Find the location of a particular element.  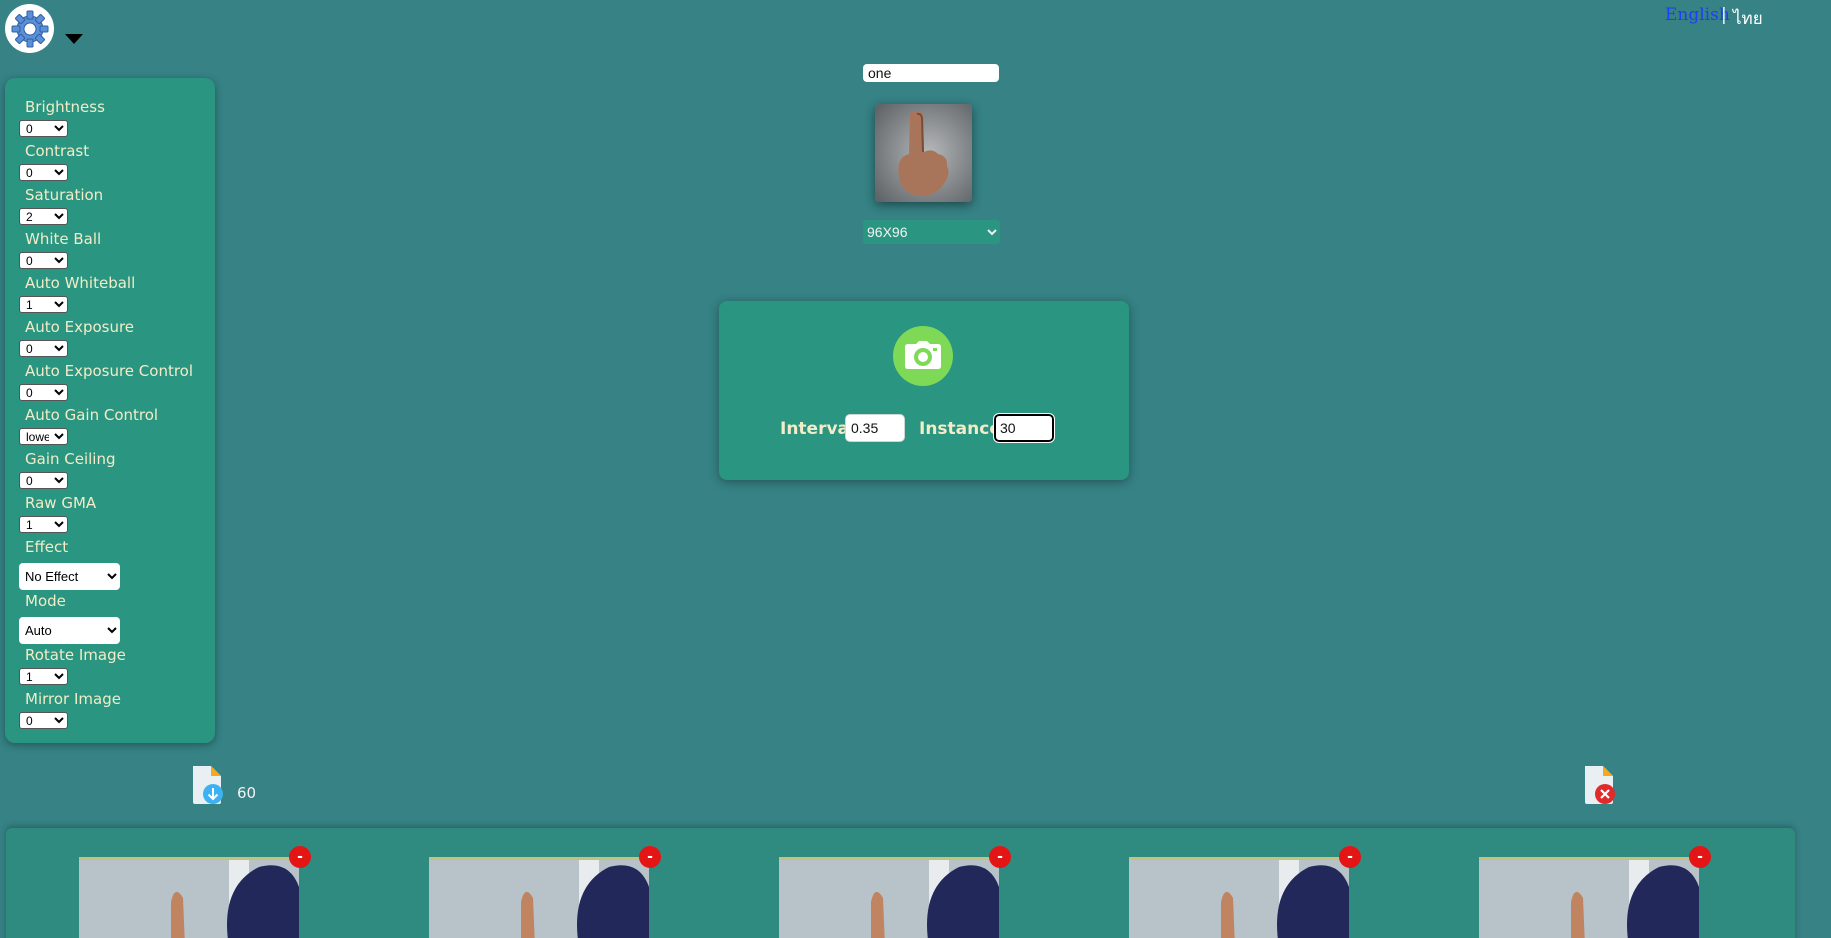

auto-whiteball-select: 1 is located at coordinates (43, 304).